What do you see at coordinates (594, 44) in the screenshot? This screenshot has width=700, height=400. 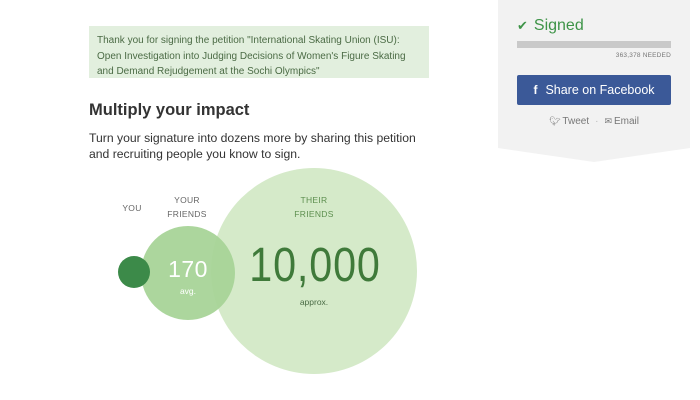 I see `signature-progress-bar` at bounding box center [594, 44].